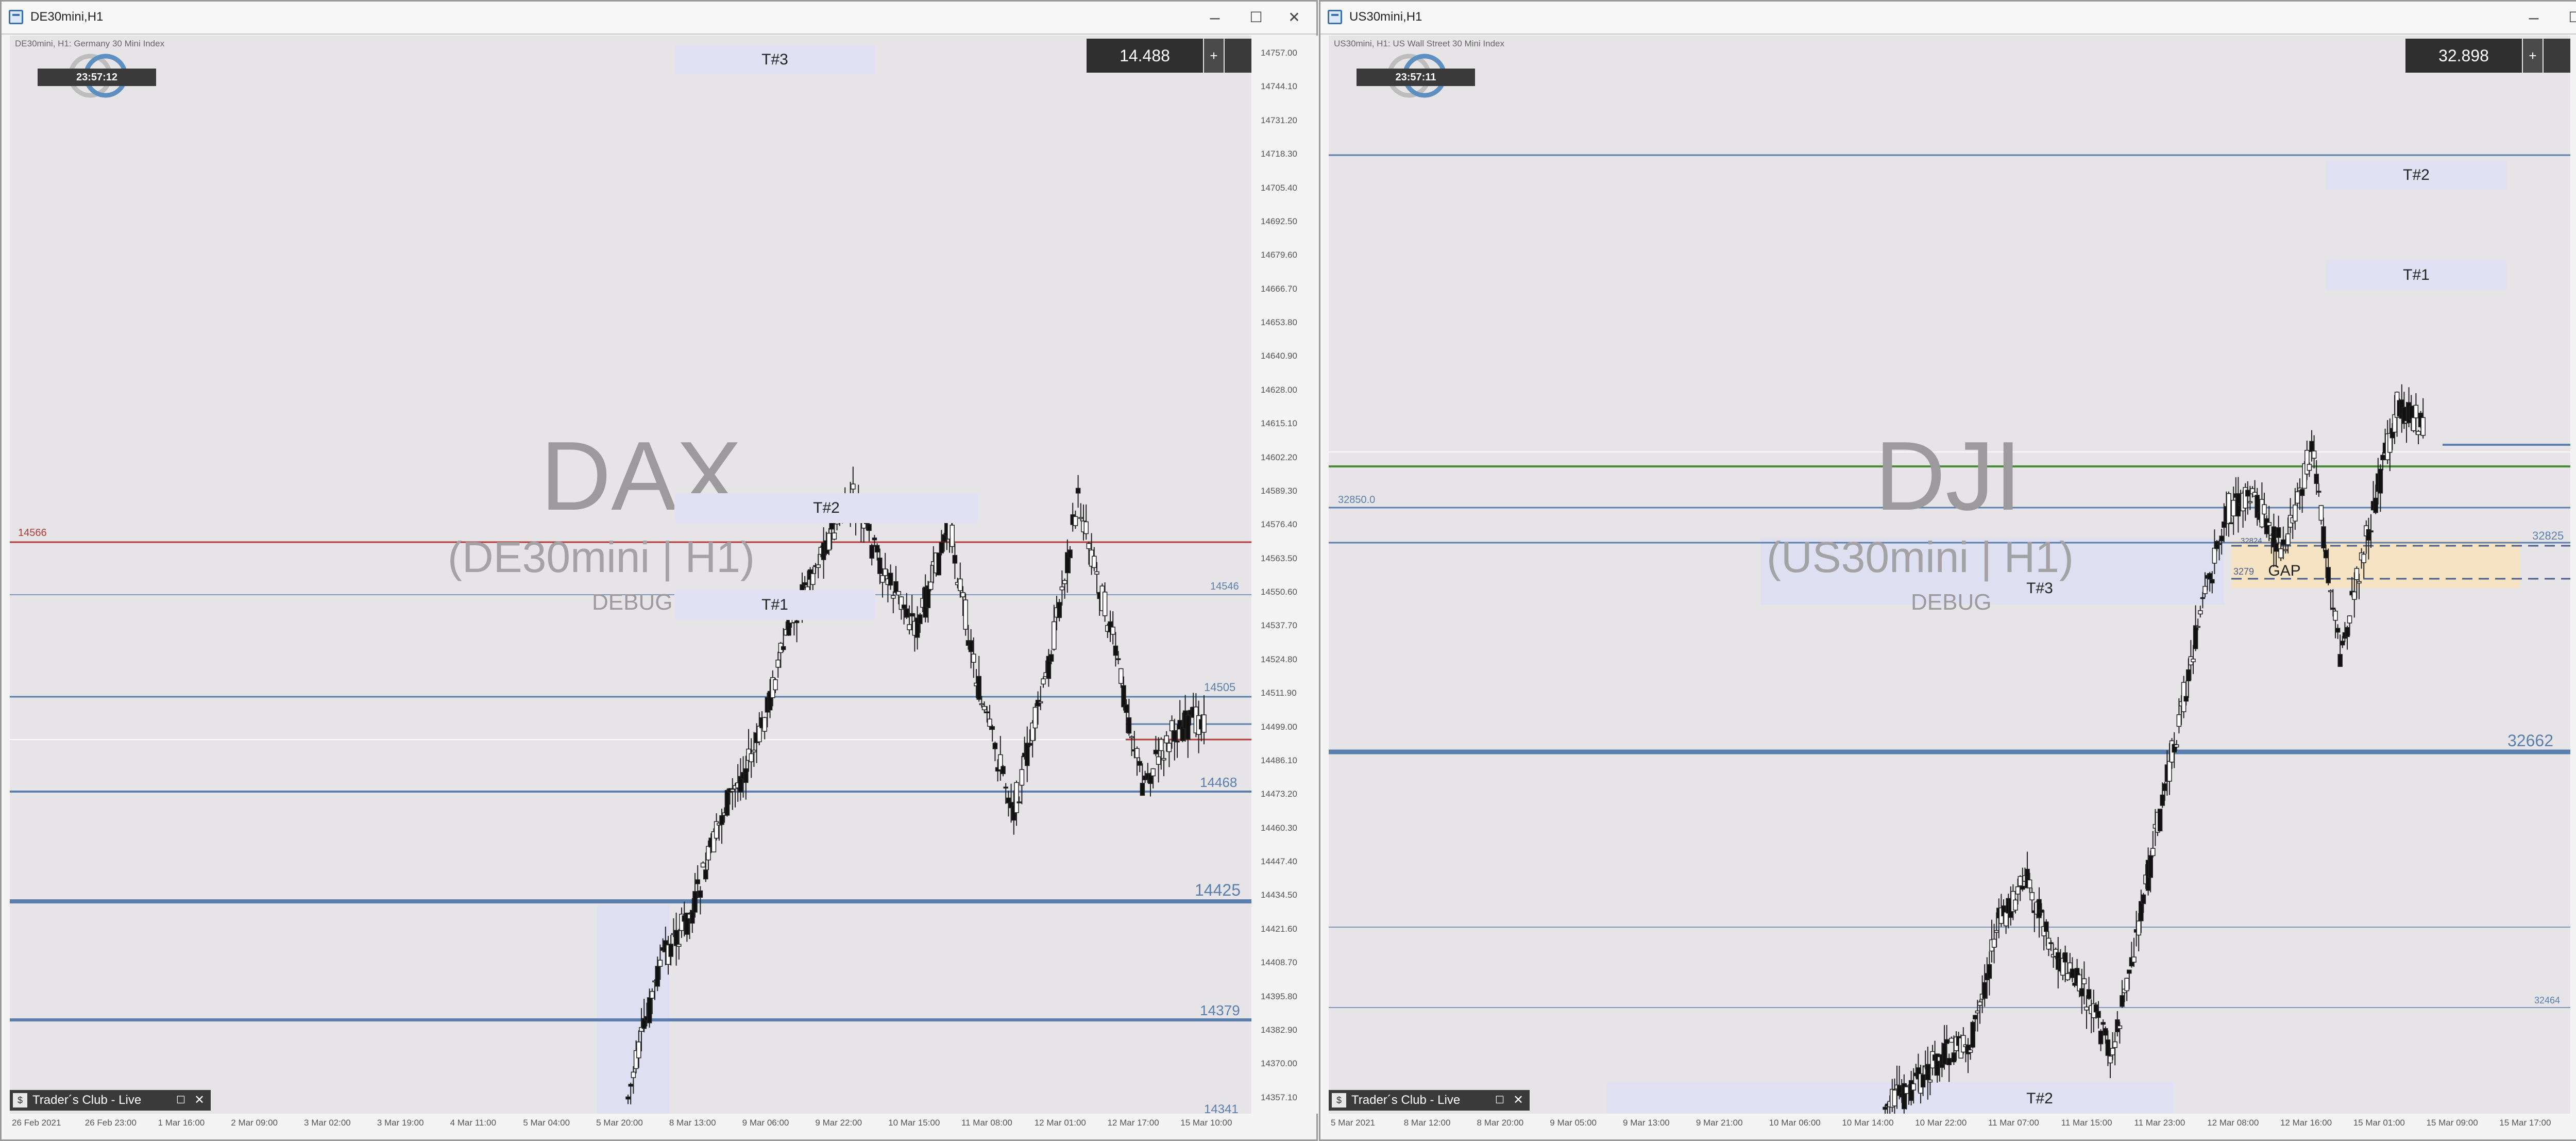  Describe the element at coordinates (1429, 1100) in the screenshot. I see `dji-live-bar: $ Trader´s Club - Live ☐ ✕` at that location.